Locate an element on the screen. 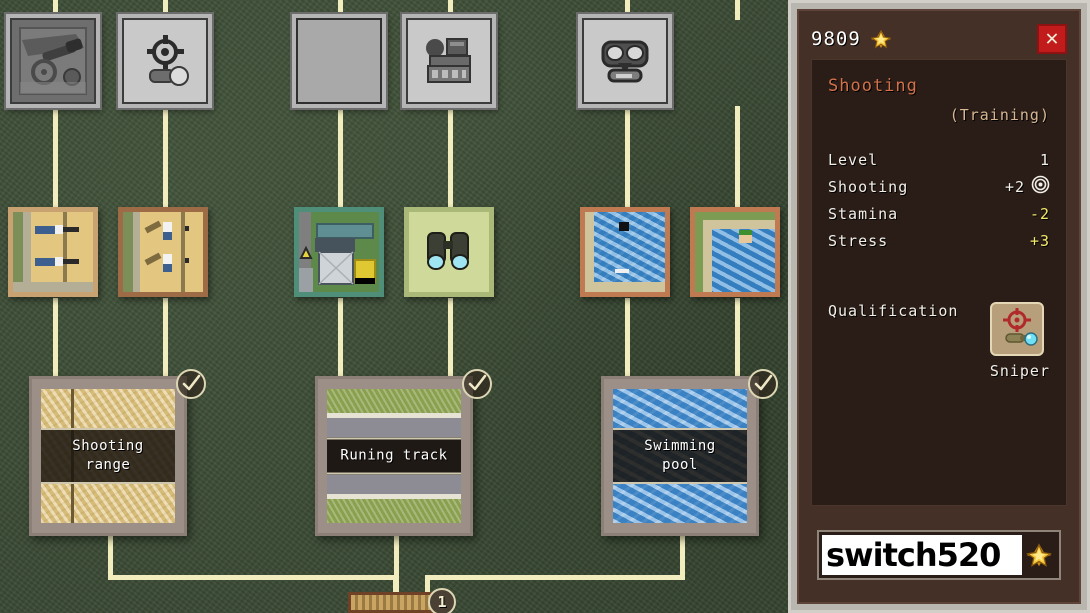  watermark: switch520 is located at coordinates (939, 555).